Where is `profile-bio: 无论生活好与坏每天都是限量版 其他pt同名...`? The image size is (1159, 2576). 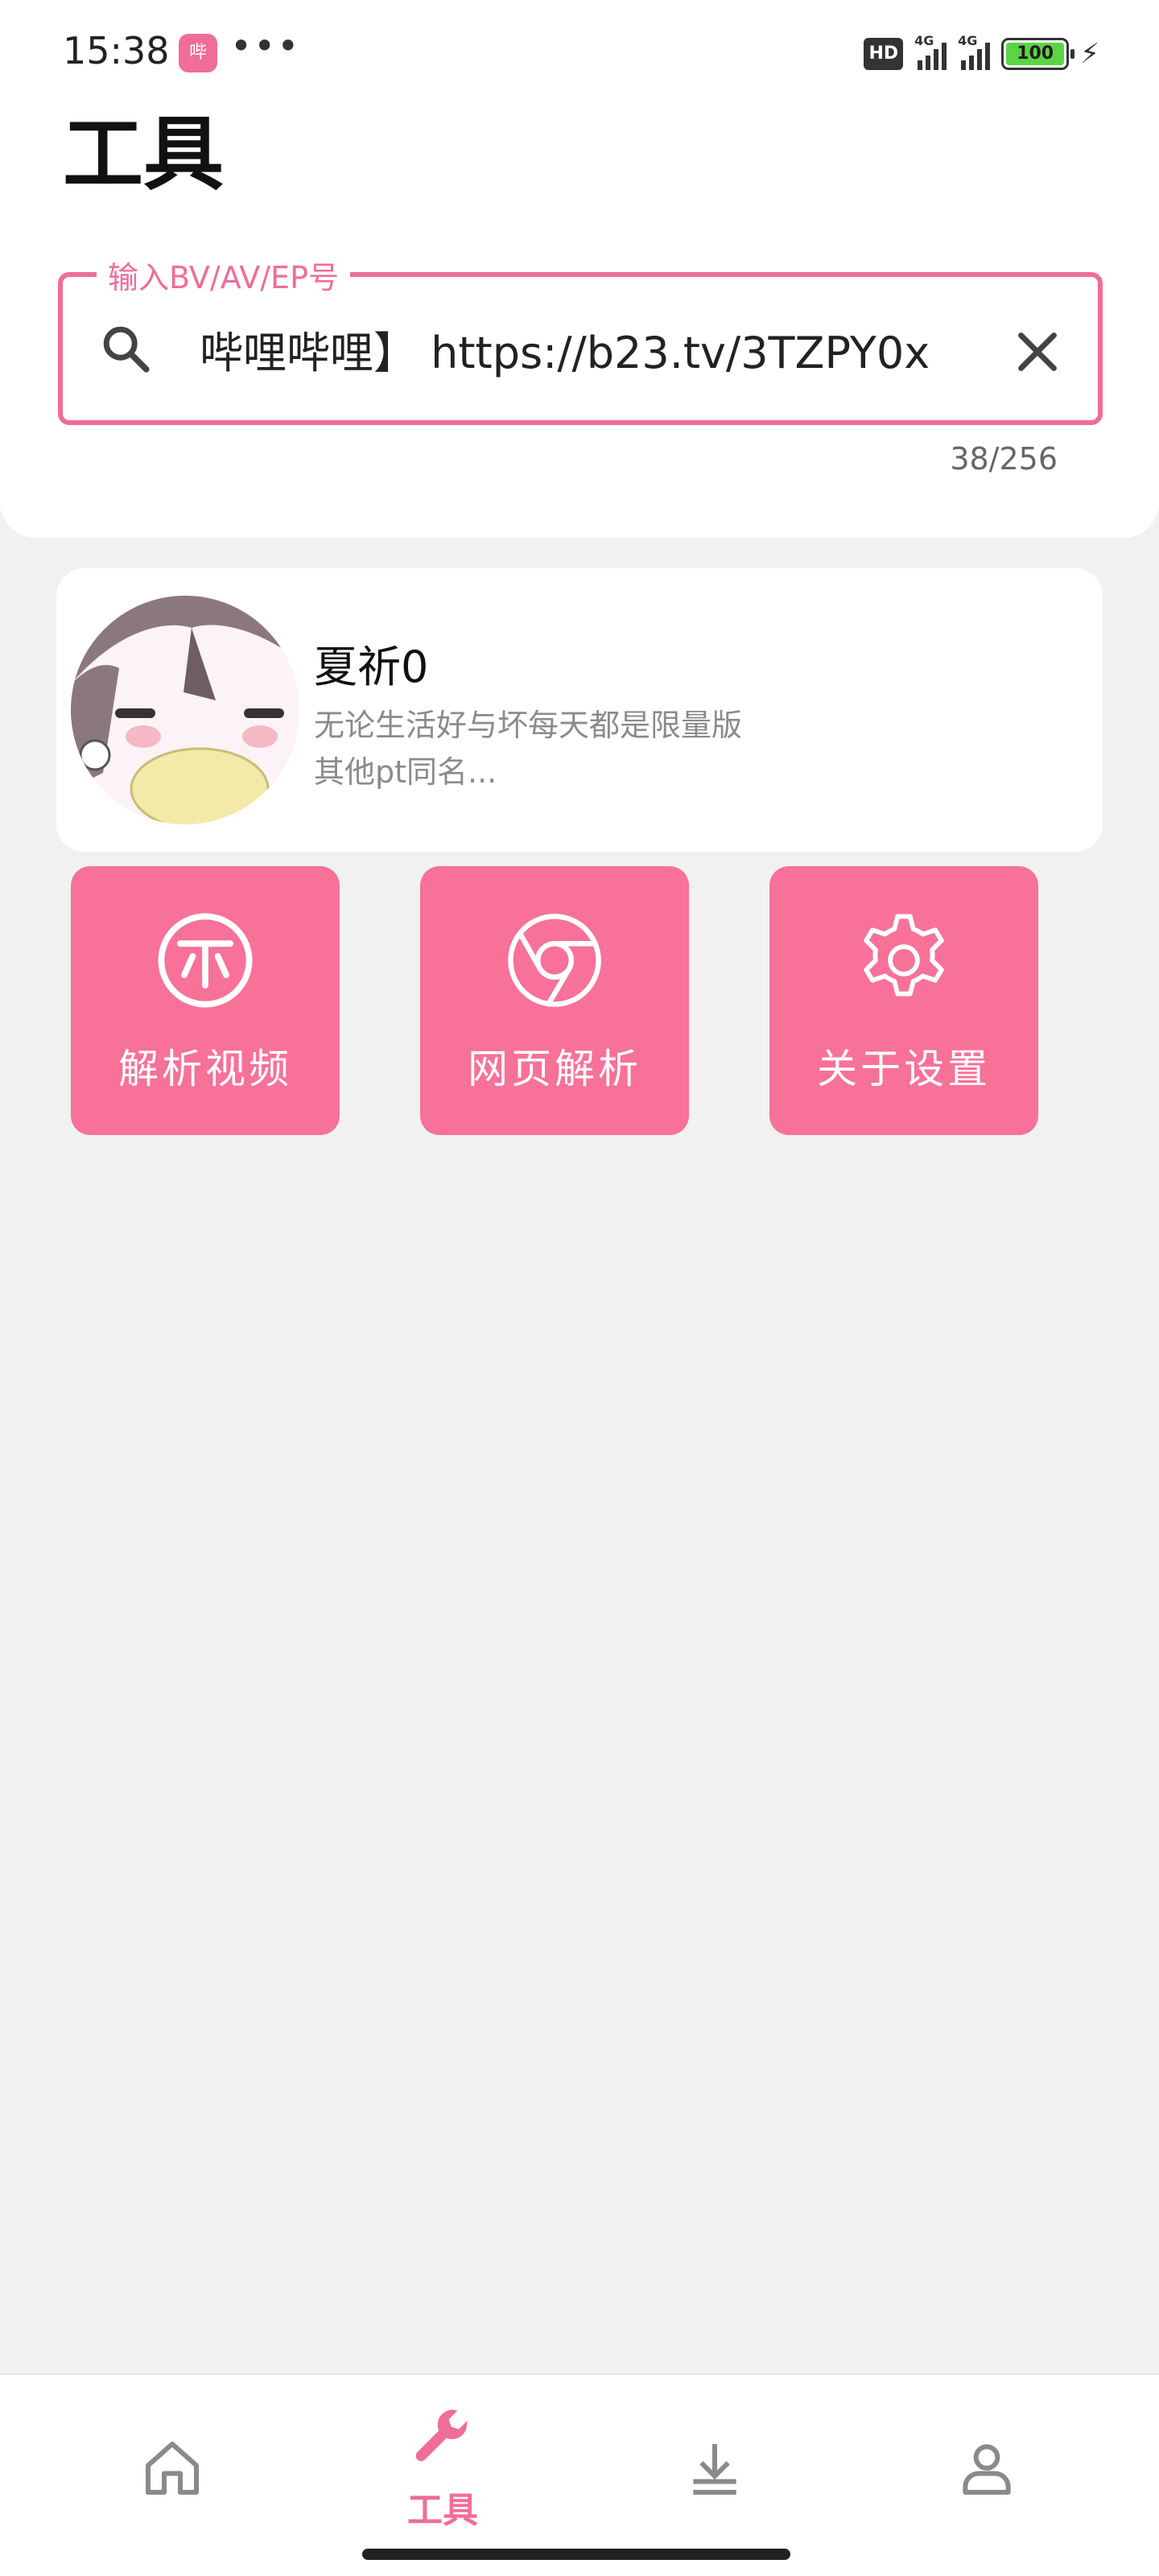
profile-bio: 无论生活好与坏每天都是限量版 其他pt同名... is located at coordinates (595, 748).